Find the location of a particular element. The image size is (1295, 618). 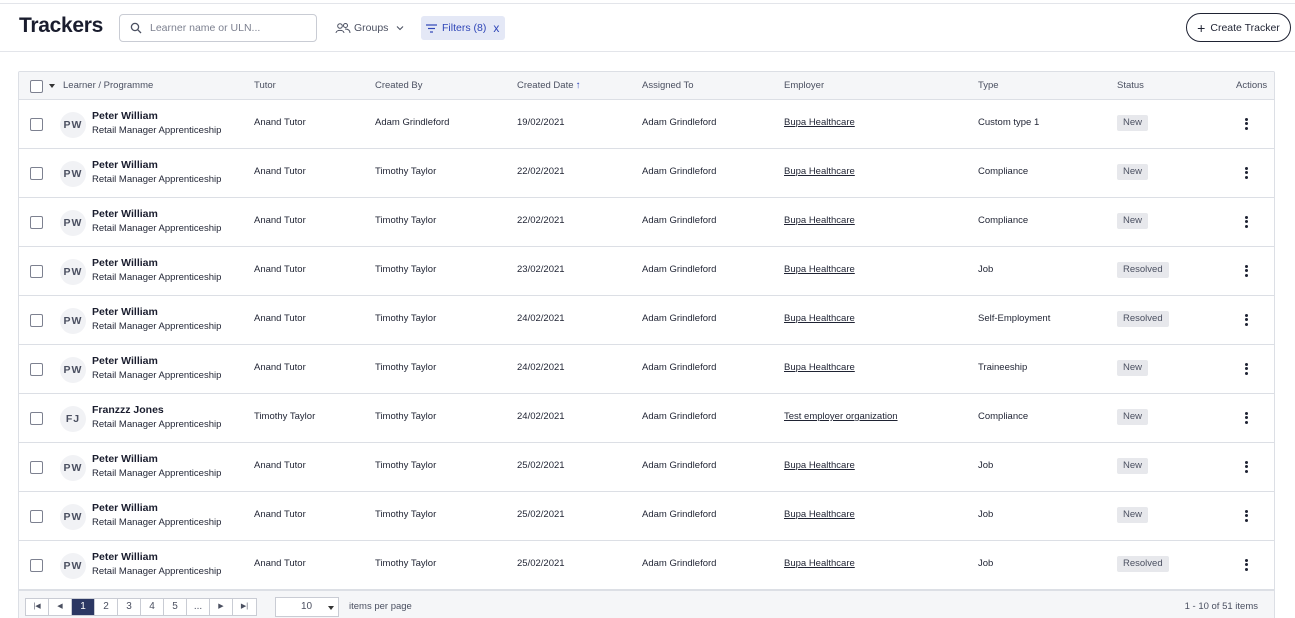

page-button: 5 is located at coordinates (175, 607).